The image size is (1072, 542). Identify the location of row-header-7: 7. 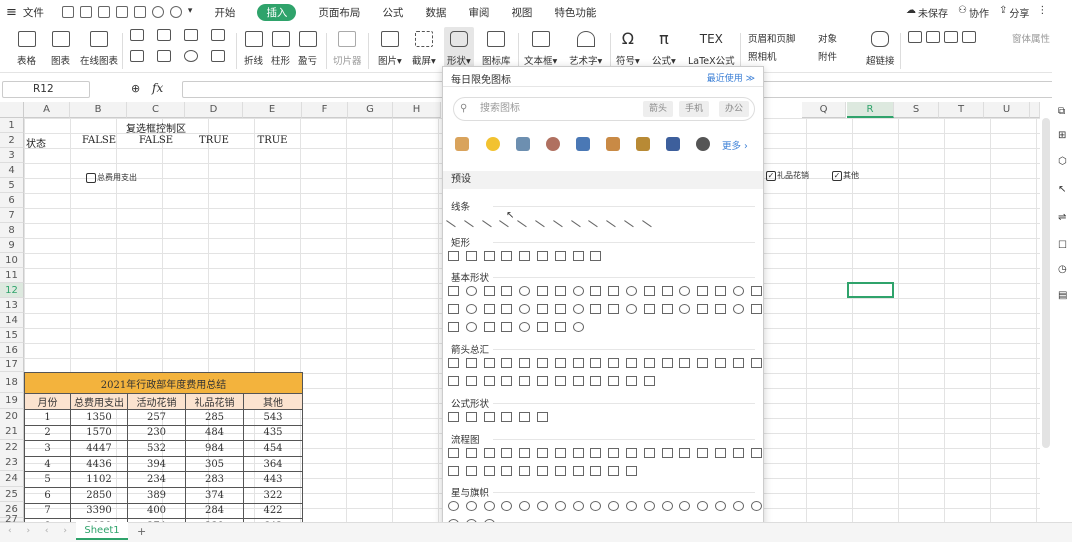
(12, 215).